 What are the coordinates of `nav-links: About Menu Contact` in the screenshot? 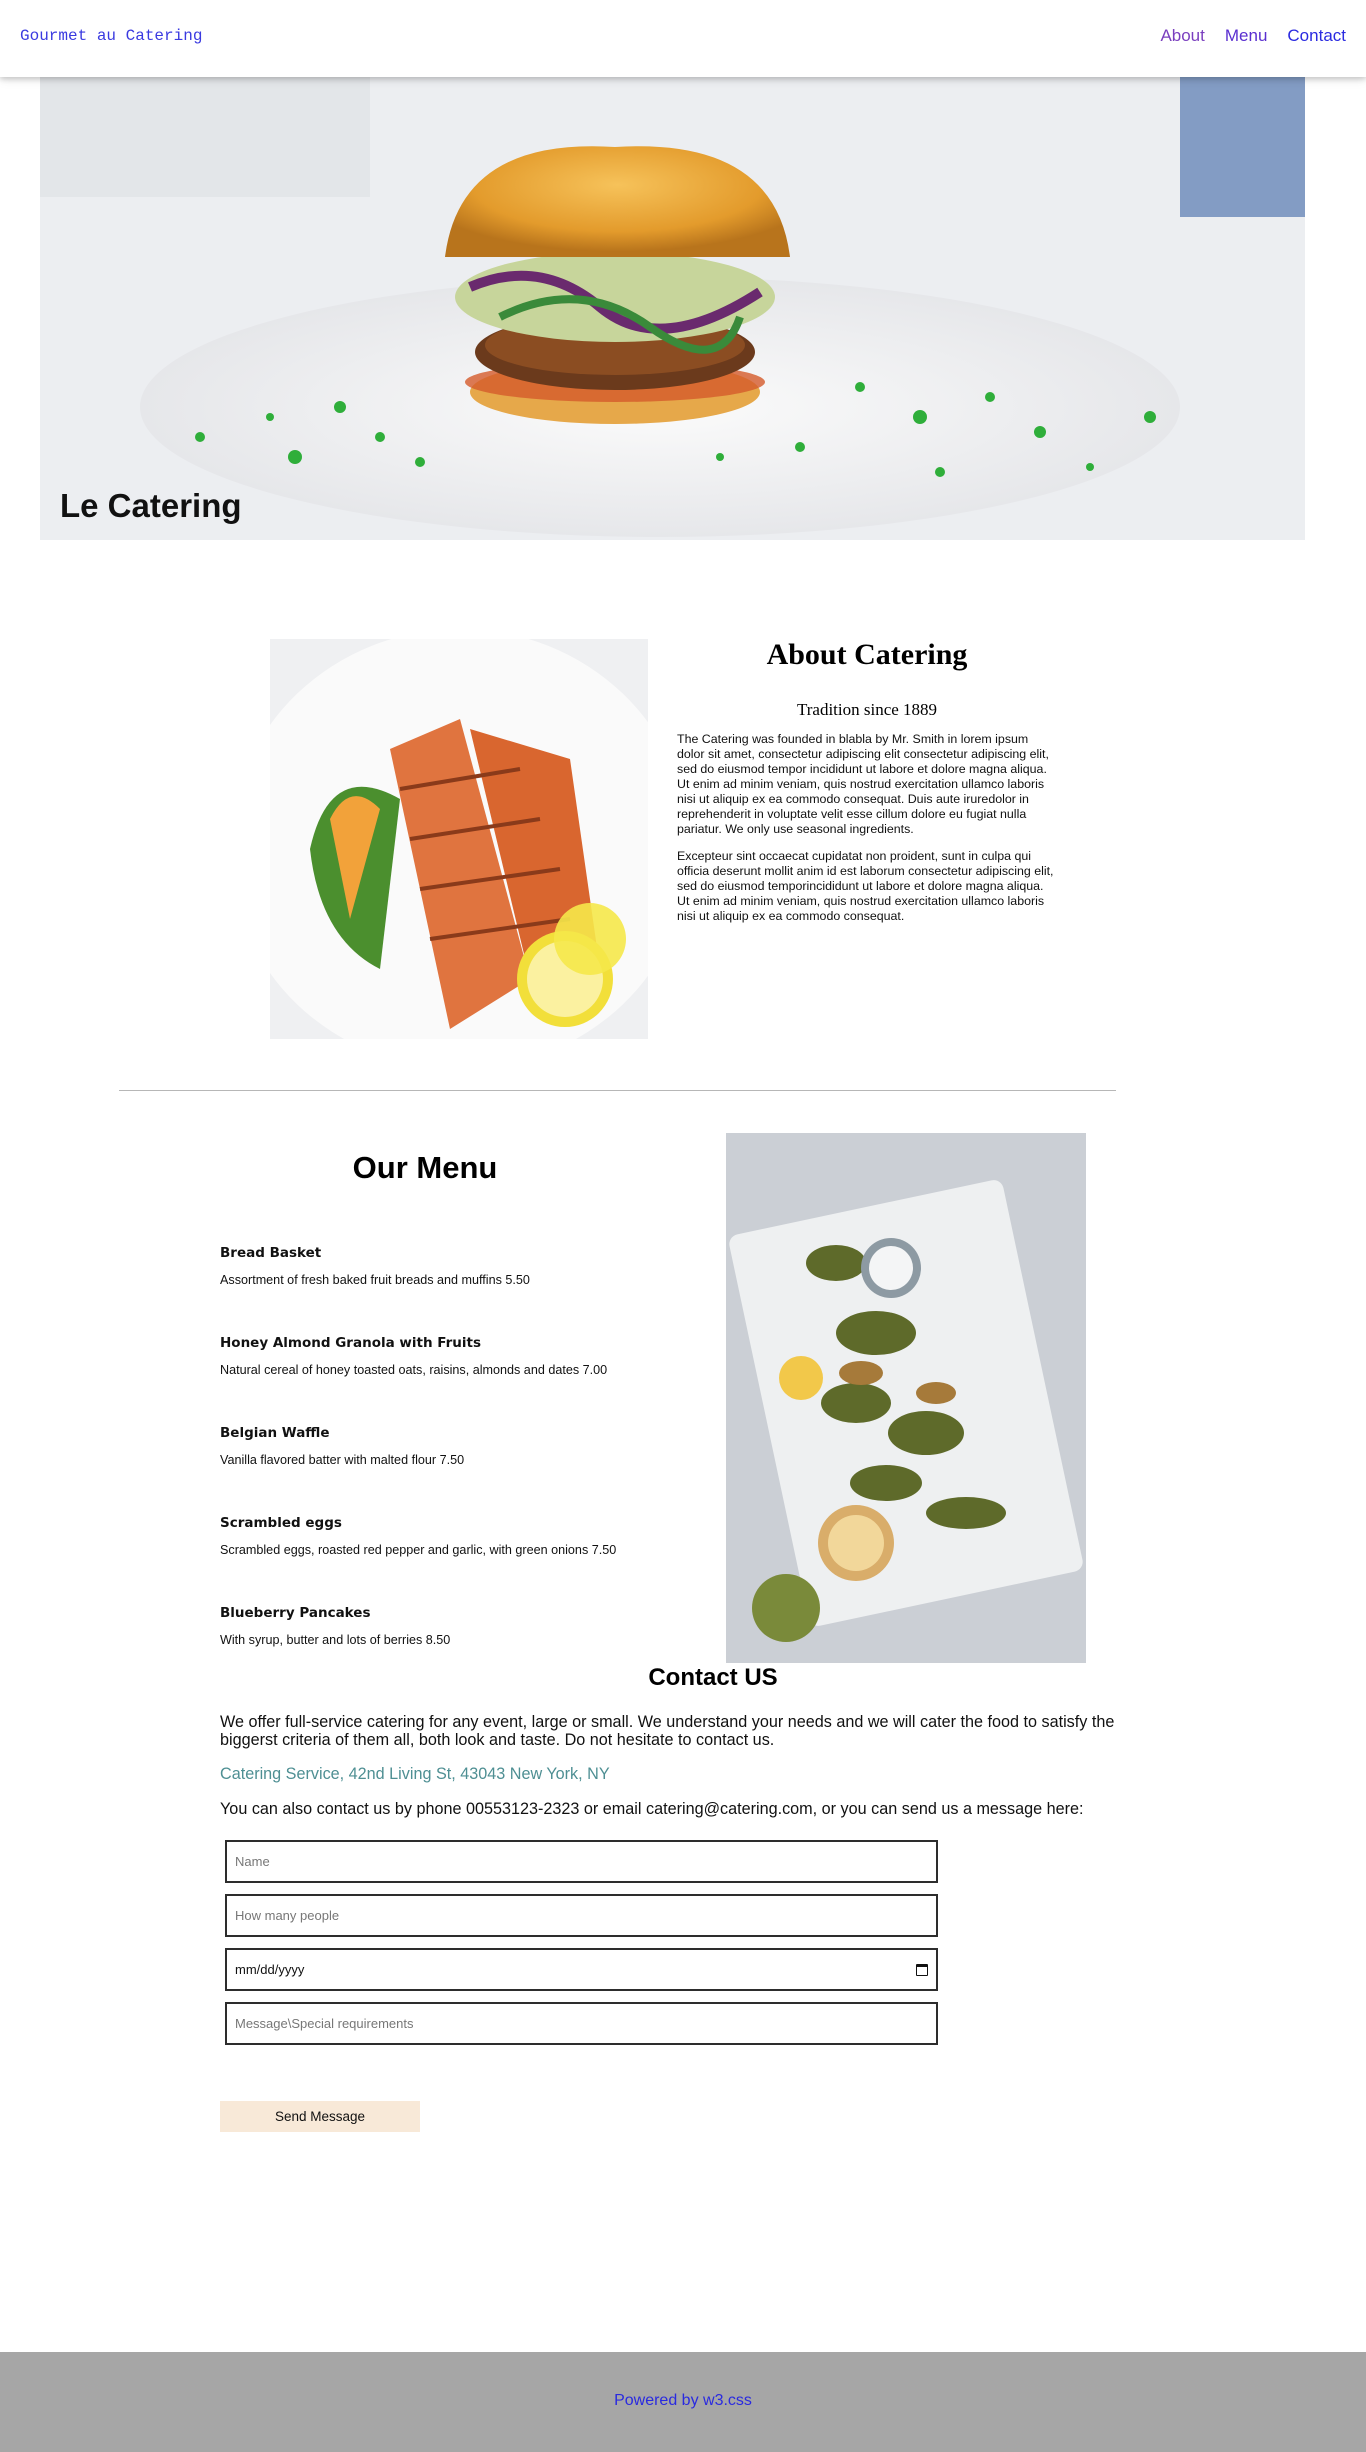 It's located at (1253, 36).